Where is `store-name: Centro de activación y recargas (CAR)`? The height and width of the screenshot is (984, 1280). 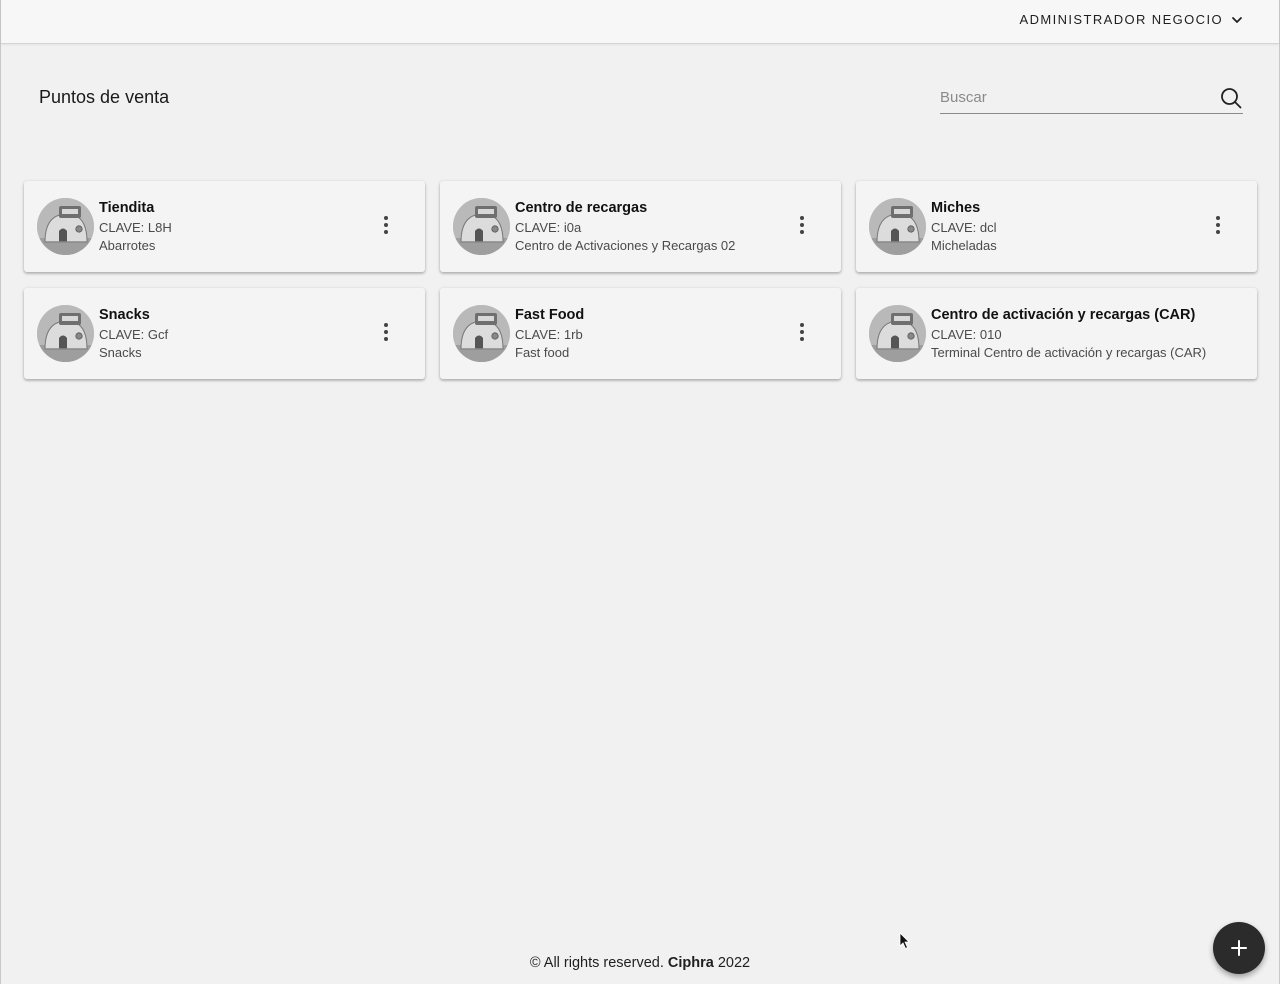
store-name: Centro de activación y recargas (CAR) is located at coordinates (1063, 315).